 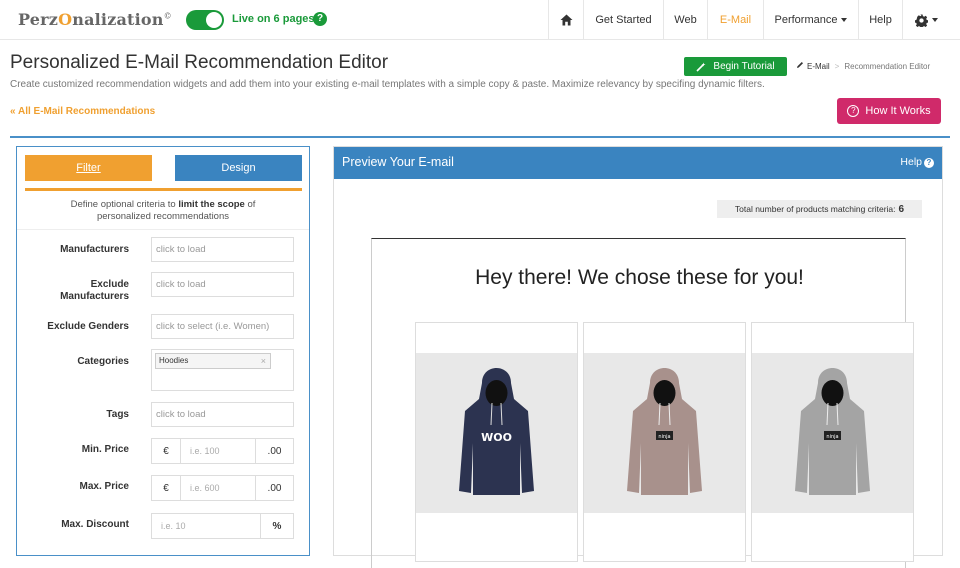 I want to click on max-discount-input: i.e. 10, so click(x=205, y=526).